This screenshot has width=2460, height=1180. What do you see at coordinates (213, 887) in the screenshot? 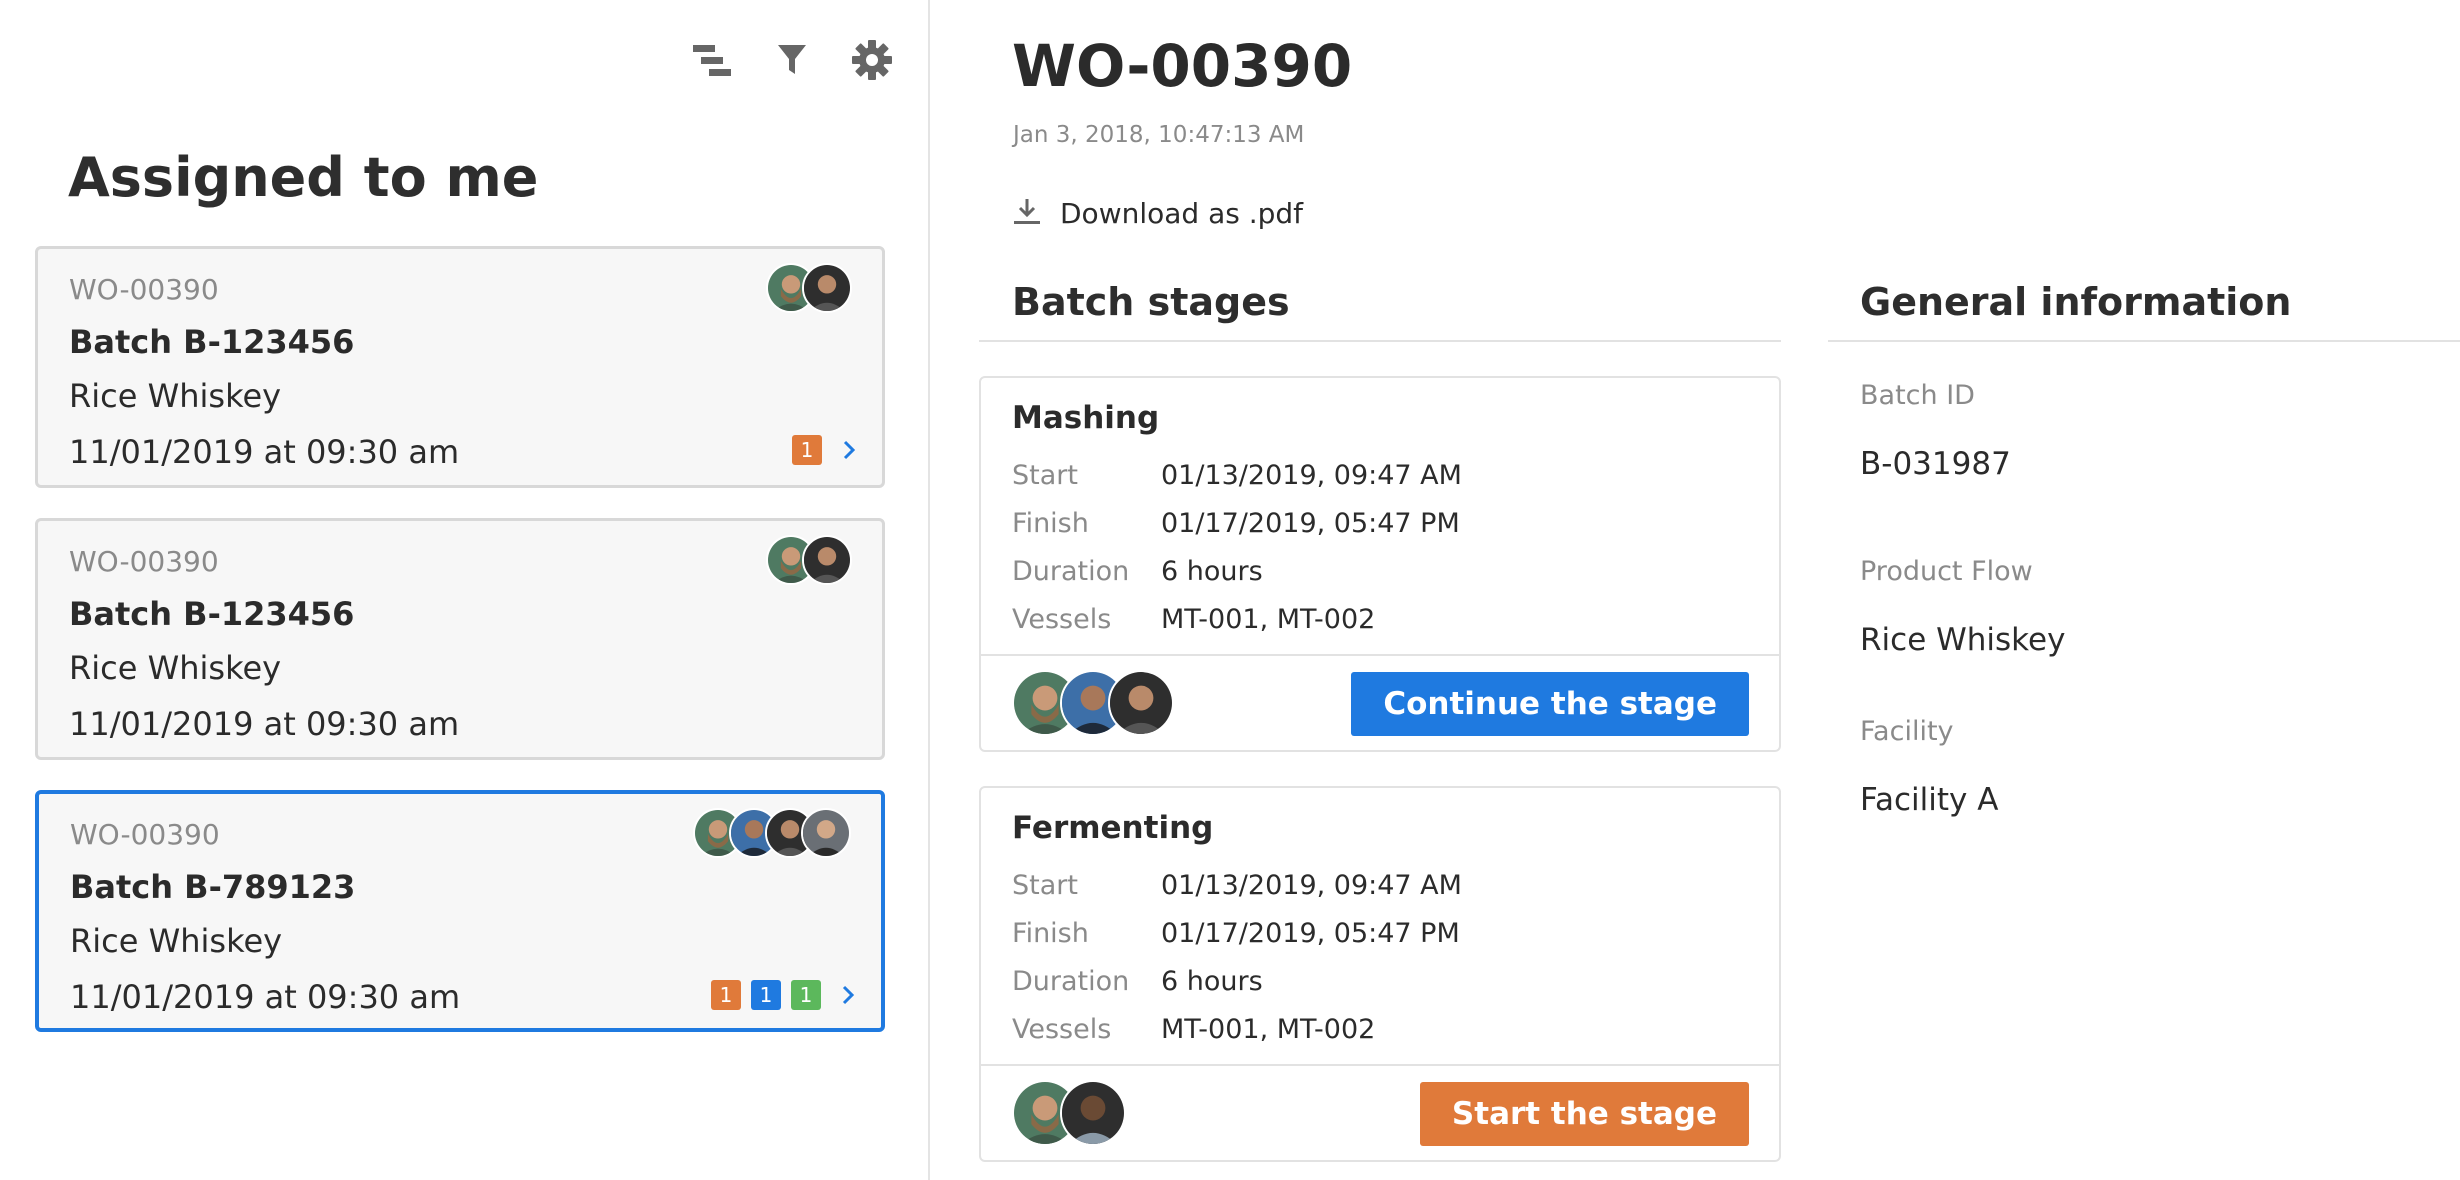
I see `batch-name: Batch B-789123` at bounding box center [213, 887].